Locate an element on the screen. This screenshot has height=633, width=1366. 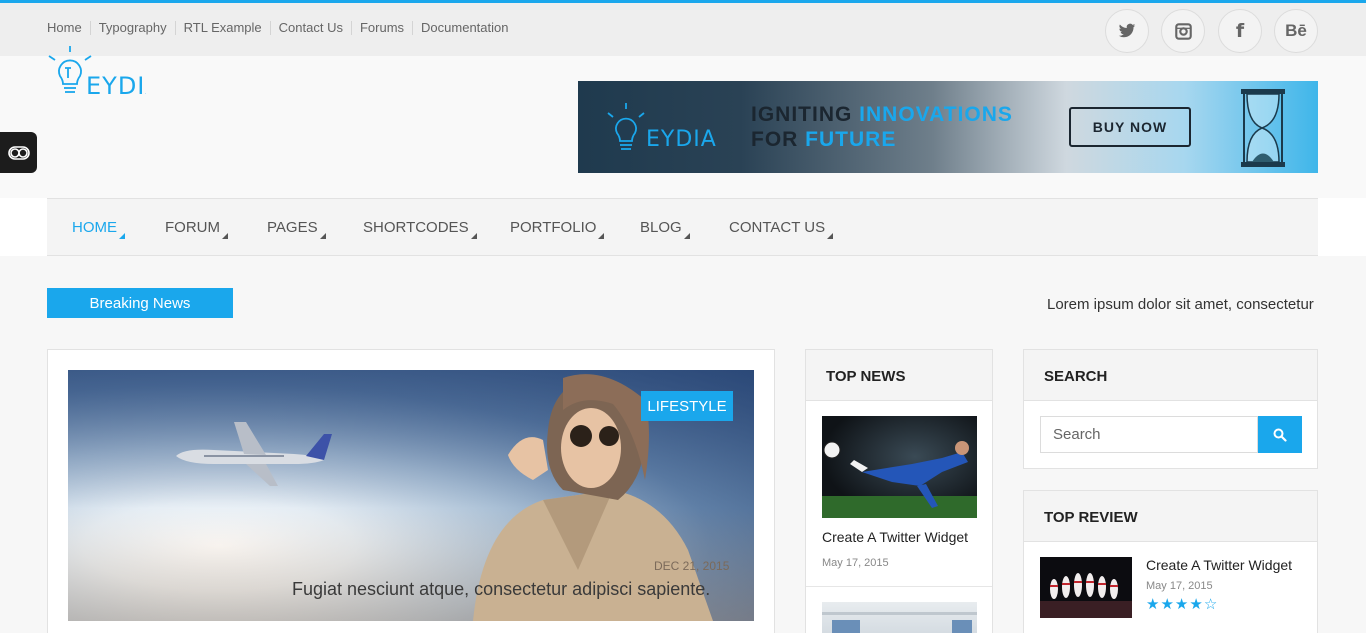
banner-logo-icon is located at coordinates (626, 133).